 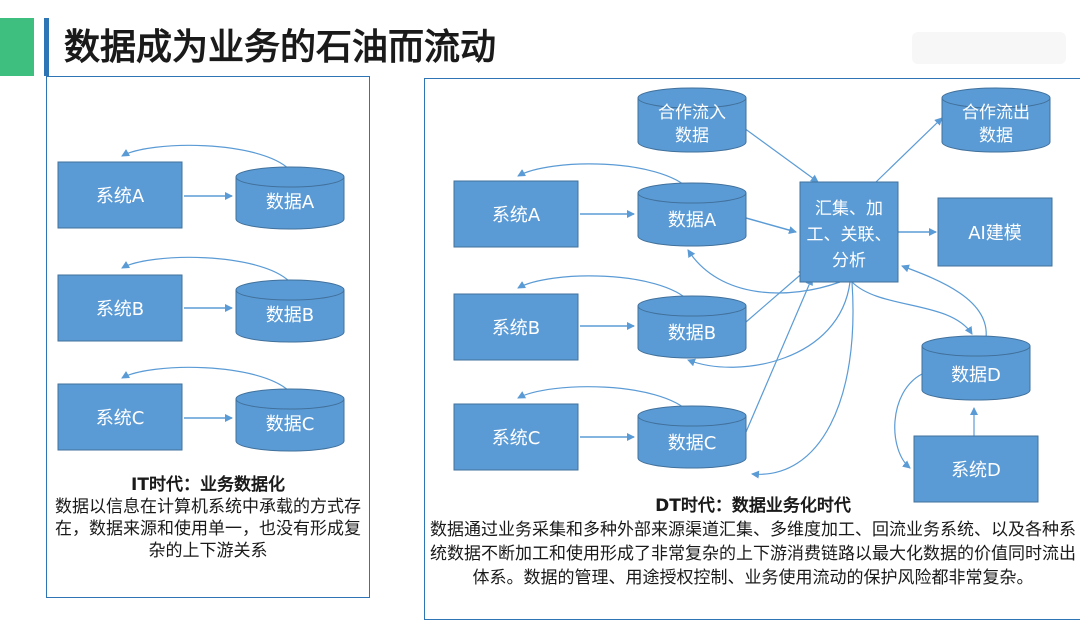 What do you see at coordinates (201, 299) in the screenshot?
I see `left-row-b: 系统B 数据B` at bounding box center [201, 299].